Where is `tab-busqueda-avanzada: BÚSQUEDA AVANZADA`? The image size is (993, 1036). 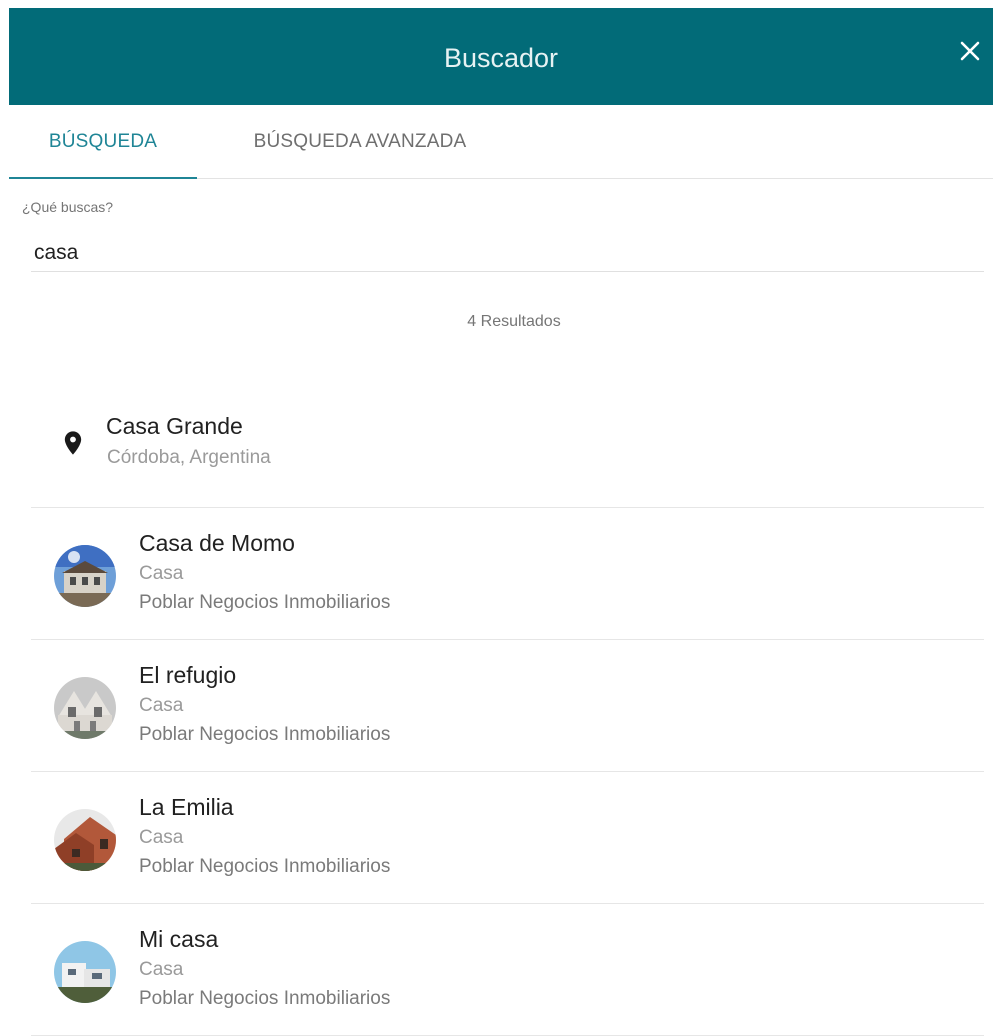 tab-busqueda-avanzada: BÚSQUEDA AVANZADA is located at coordinates (360, 141).